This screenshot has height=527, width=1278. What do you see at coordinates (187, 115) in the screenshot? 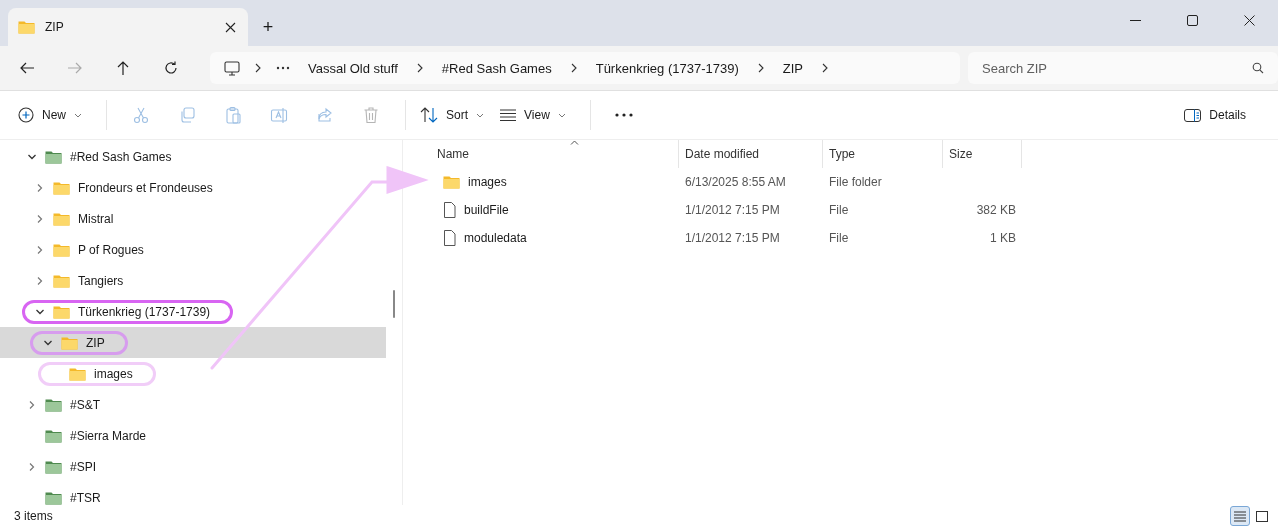
I see `copy-icon` at bounding box center [187, 115].